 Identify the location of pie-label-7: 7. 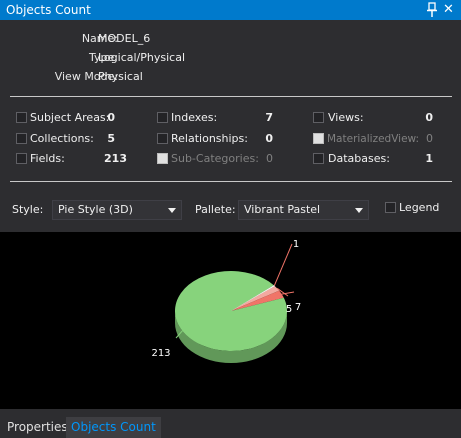
(298, 307).